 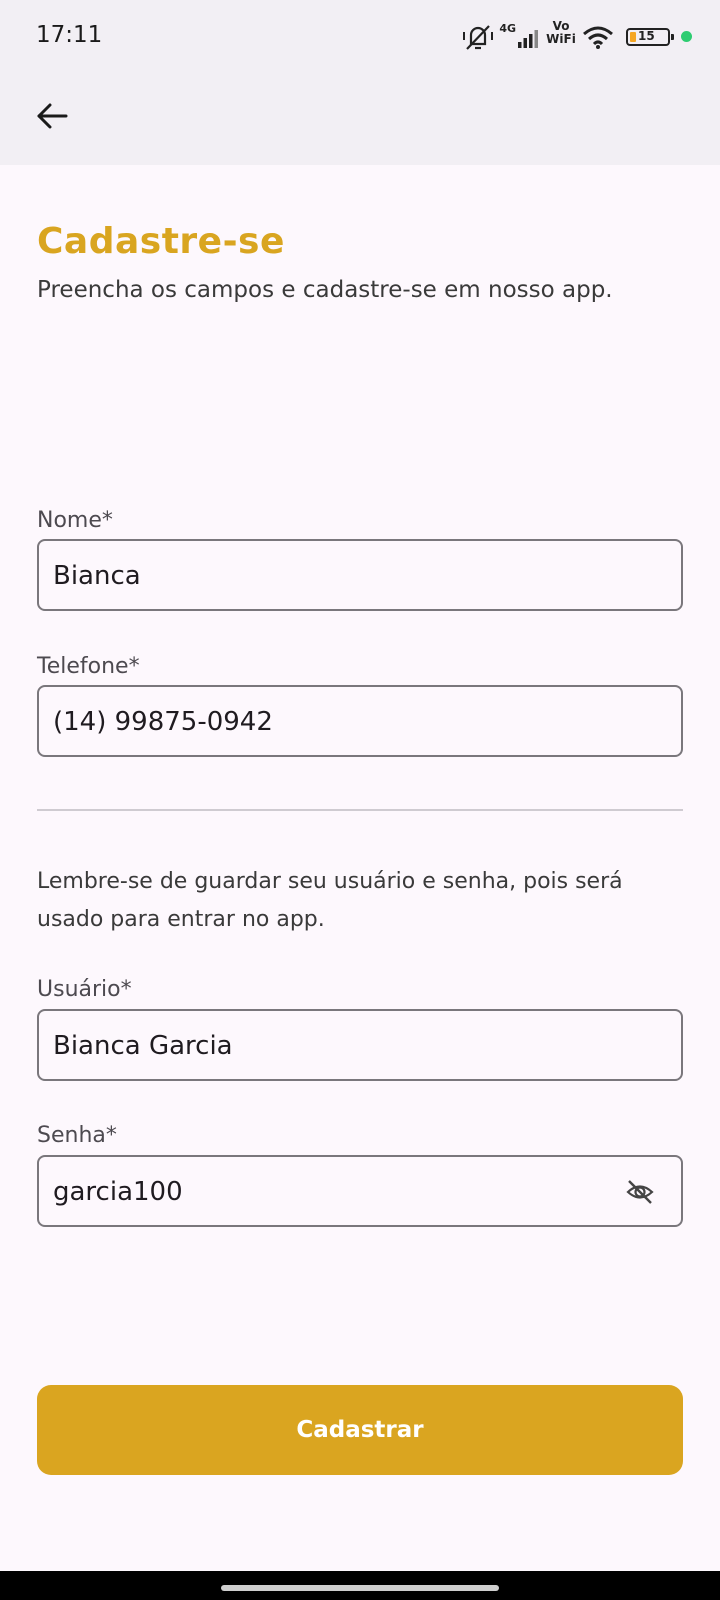 I want to click on submit-label: Cadastrar, so click(x=360, y=1430).